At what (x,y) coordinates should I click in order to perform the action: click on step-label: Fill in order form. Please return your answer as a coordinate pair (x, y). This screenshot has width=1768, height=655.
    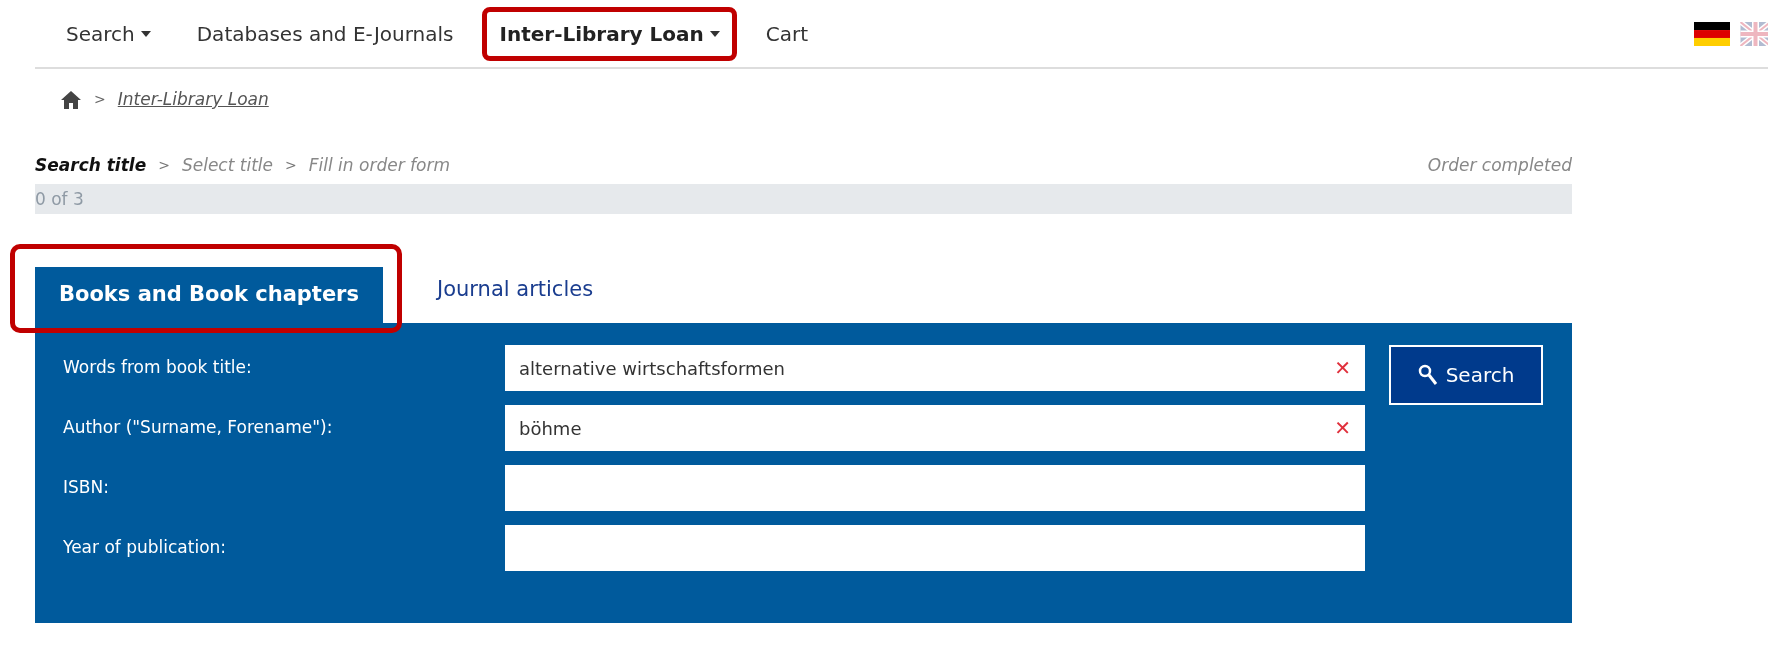
    Looking at the image, I should click on (379, 165).